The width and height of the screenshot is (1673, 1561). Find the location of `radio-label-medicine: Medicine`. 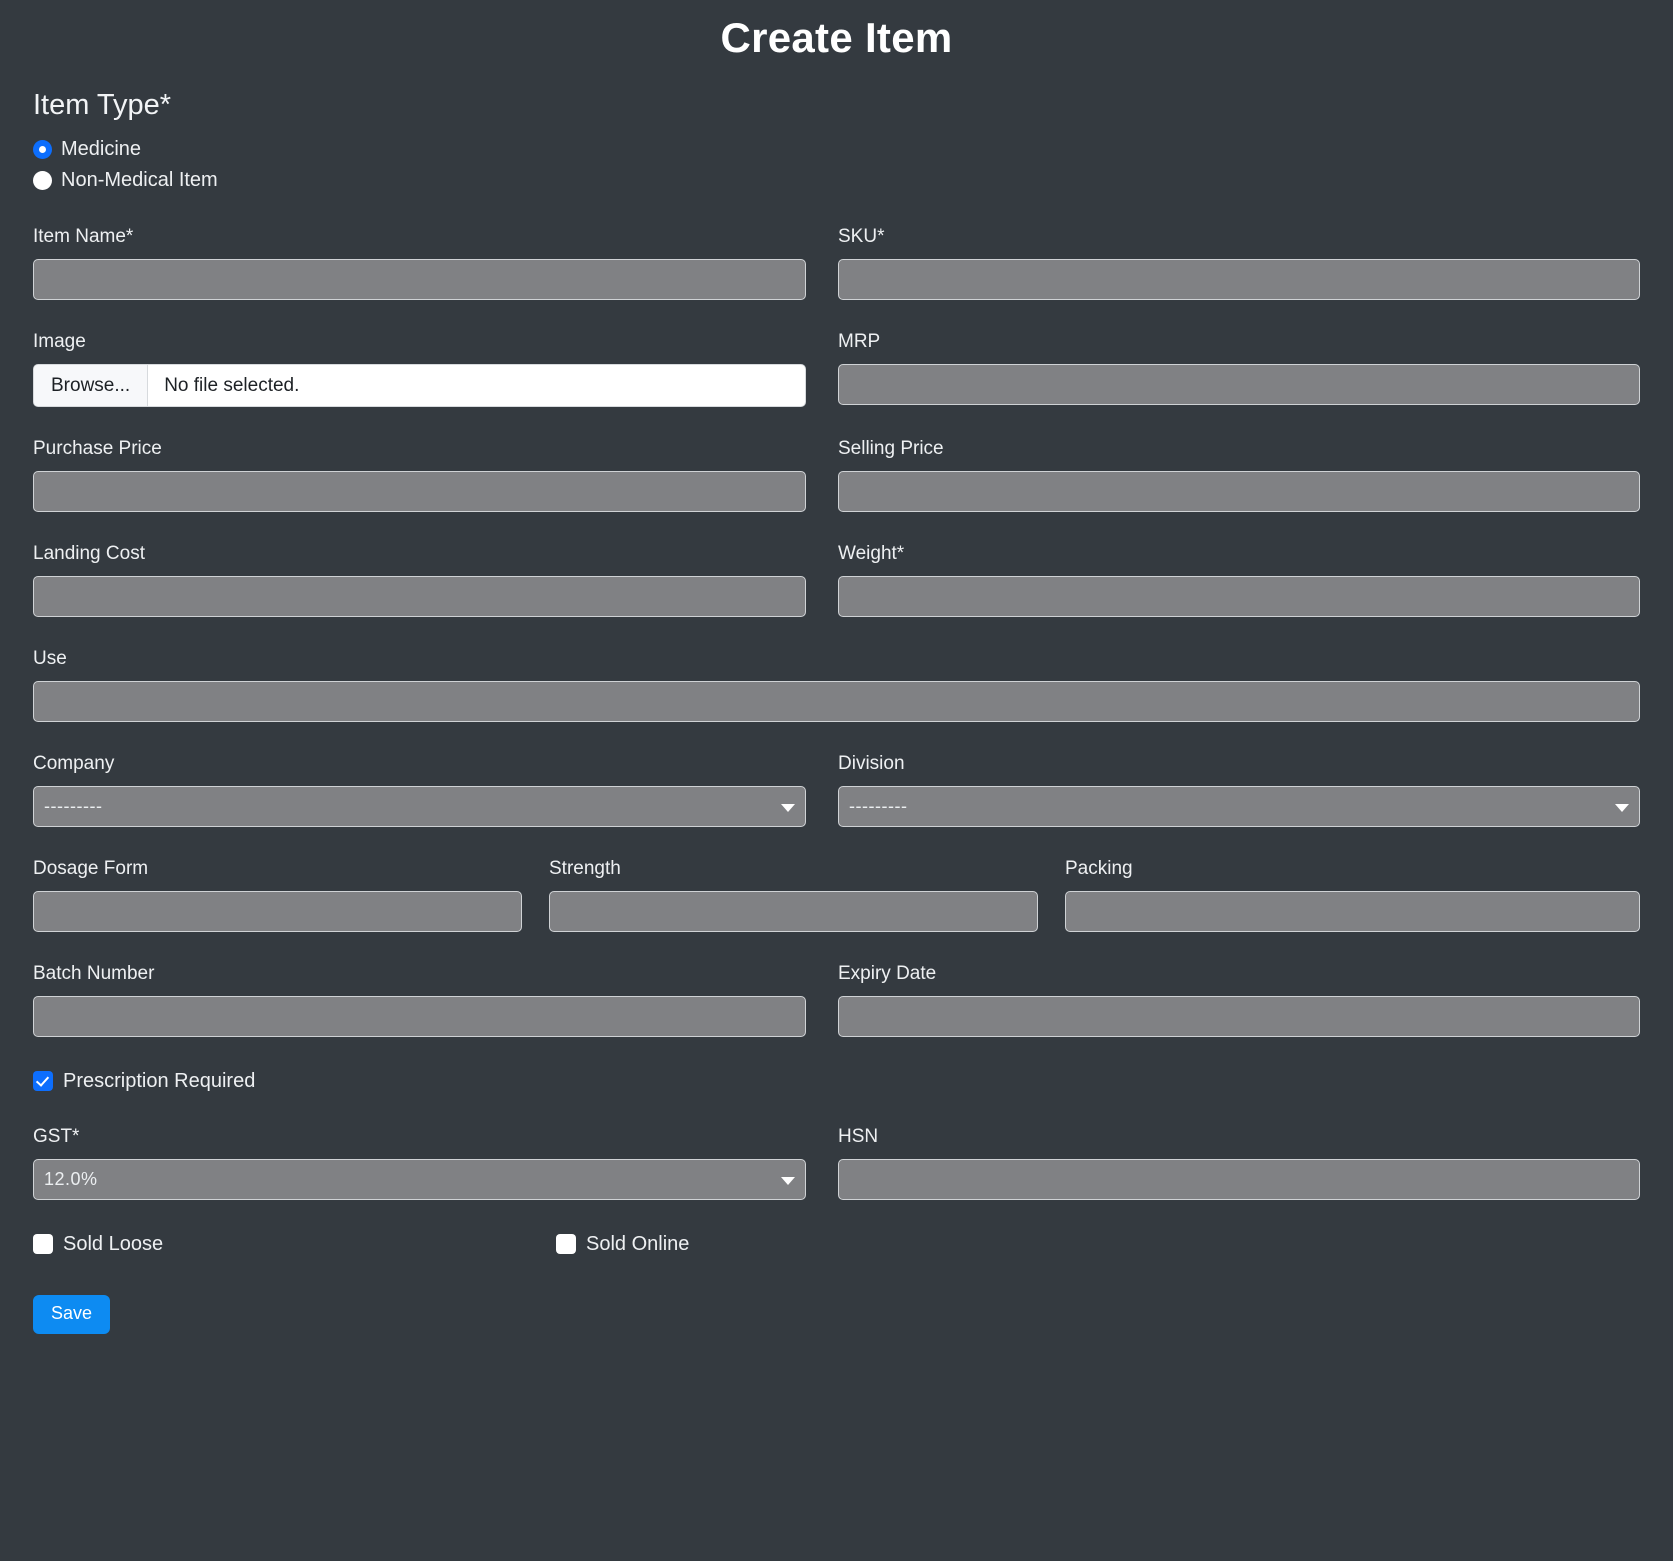

radio-label-medicine: Medicine is located at coordinates (101, 149).